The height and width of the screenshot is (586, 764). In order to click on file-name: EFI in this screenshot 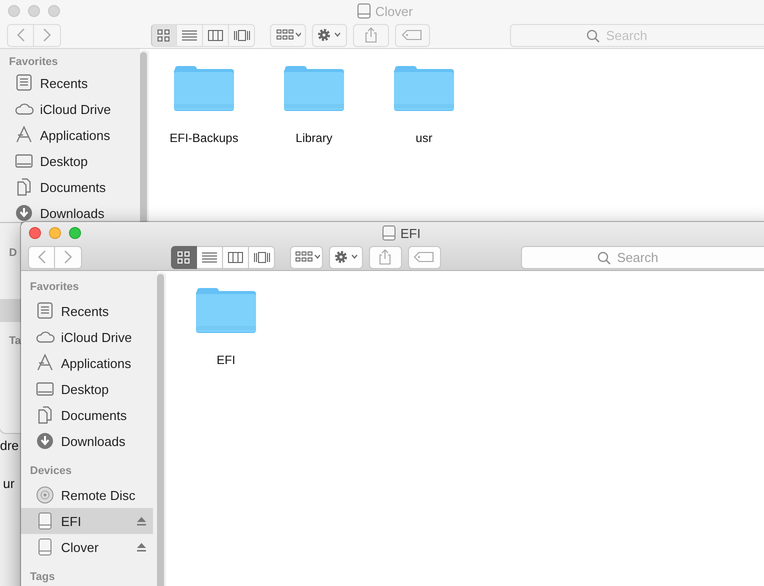, I will do `click(226, 360)`.